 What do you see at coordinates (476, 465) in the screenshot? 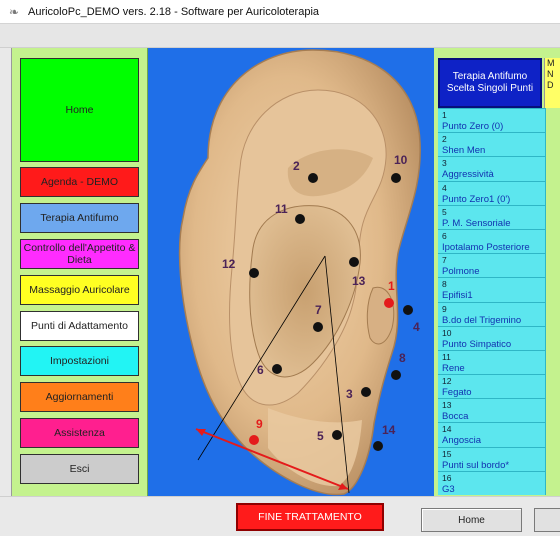
I see `point-name: Punti sul bordo*` at bounding box center [476, 465].